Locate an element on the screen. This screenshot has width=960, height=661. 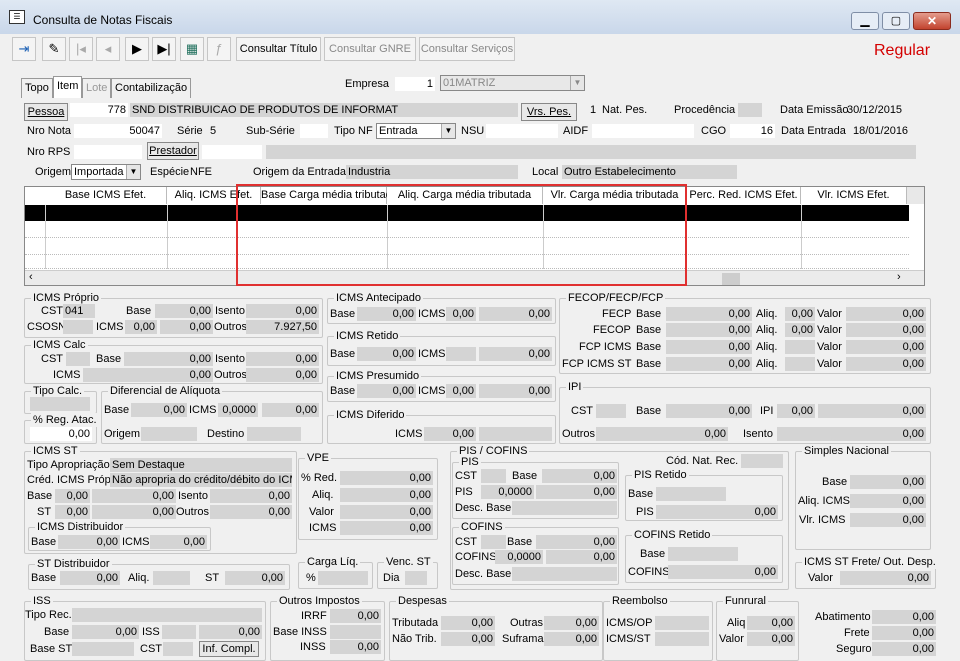
pessoa-button: Pessoa is located at coordinates (46, 112).